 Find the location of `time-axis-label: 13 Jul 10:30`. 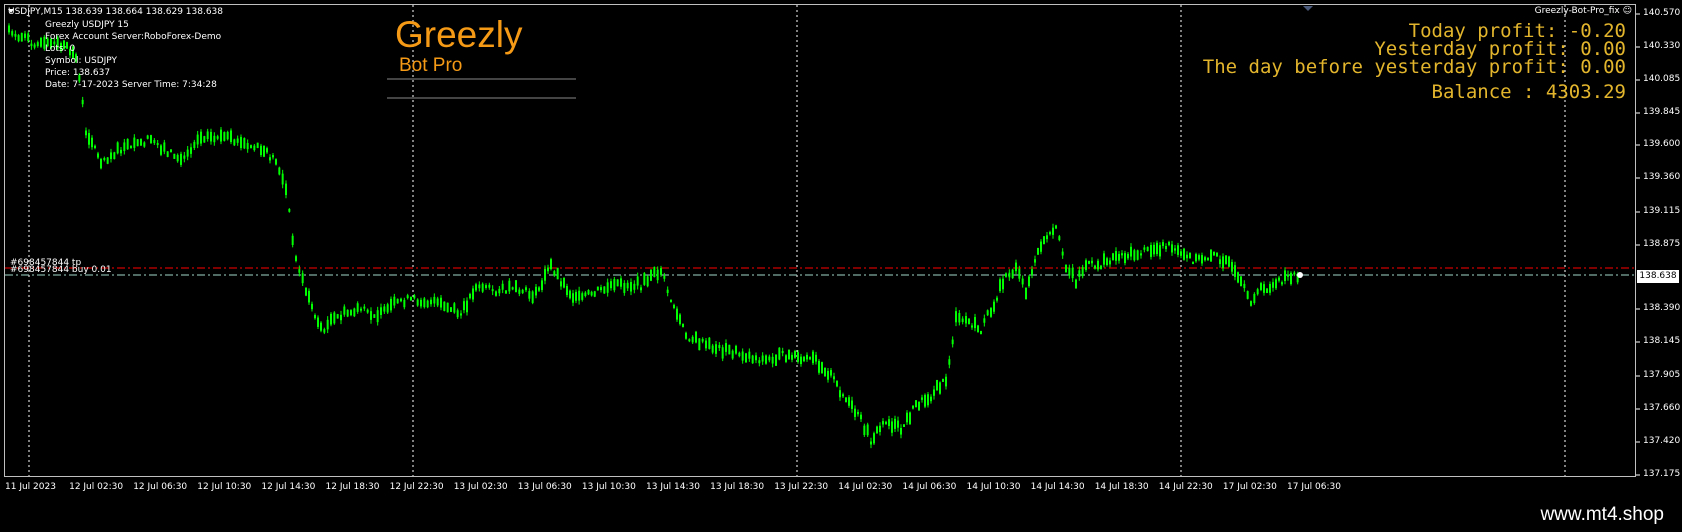

time-axis-label: 13 Jul 10:30 is located at coordinates (608, 487).